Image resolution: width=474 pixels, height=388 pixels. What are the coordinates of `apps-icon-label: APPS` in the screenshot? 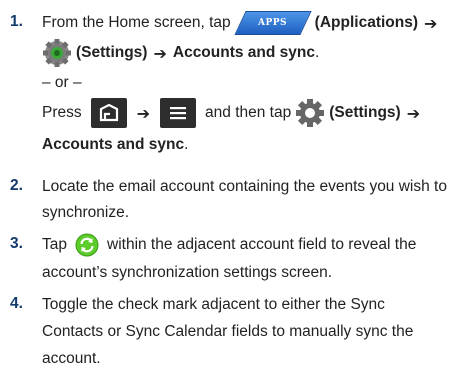 It's located at (273, 23).